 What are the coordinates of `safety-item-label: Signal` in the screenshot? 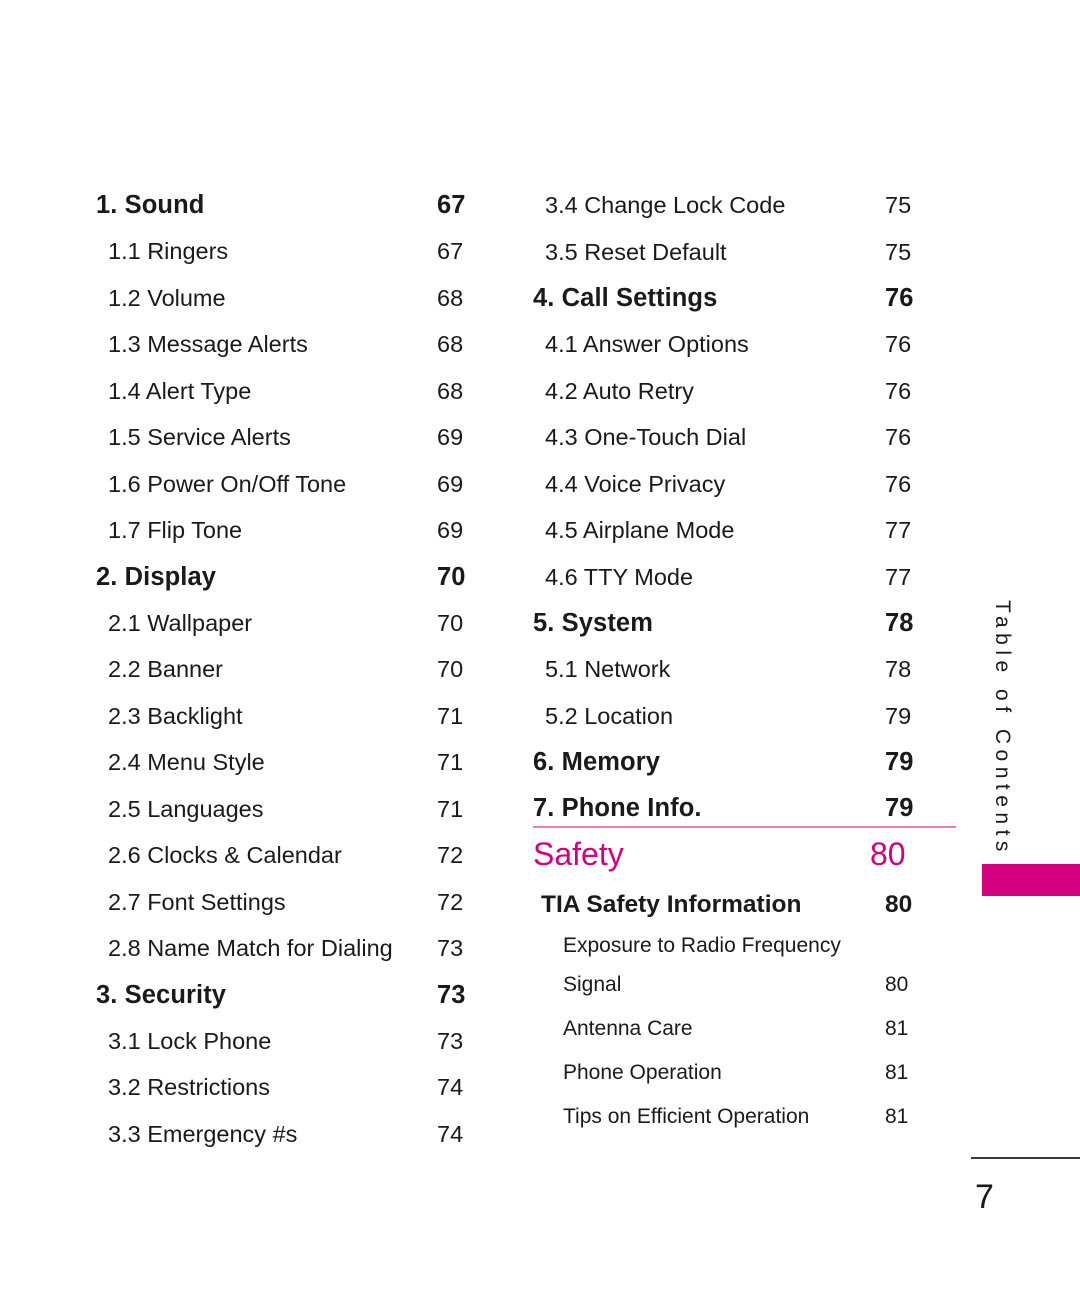 It's located at (592, 984).